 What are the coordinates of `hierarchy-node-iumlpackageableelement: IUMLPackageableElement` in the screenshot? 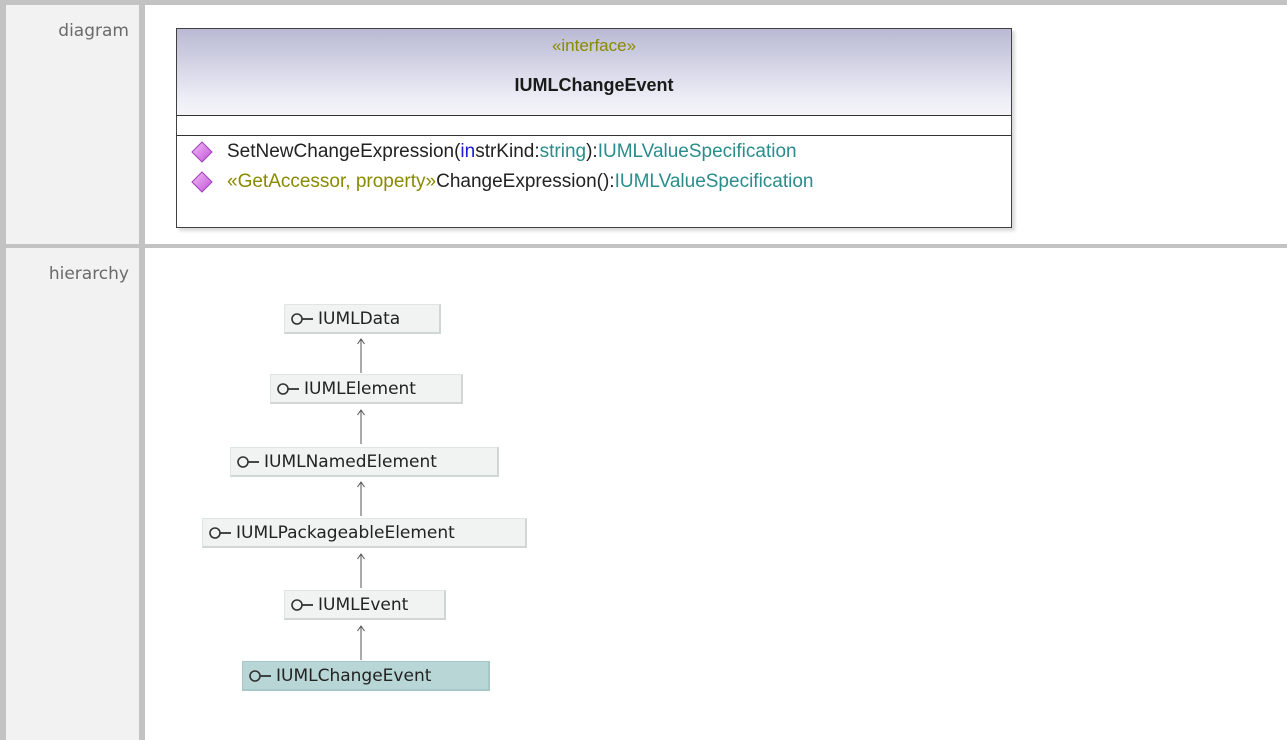 It's located at (364, 533).